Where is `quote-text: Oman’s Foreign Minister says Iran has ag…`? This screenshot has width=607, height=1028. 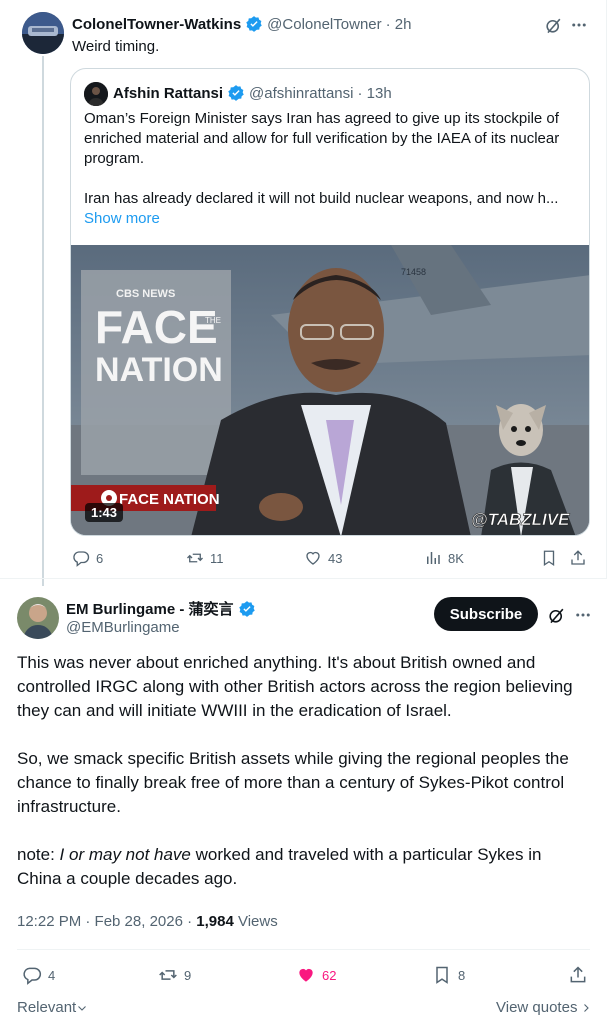
quote-text: Oman’s Foreign Minister says Iran has ag… is located at coordinates (332, 169).